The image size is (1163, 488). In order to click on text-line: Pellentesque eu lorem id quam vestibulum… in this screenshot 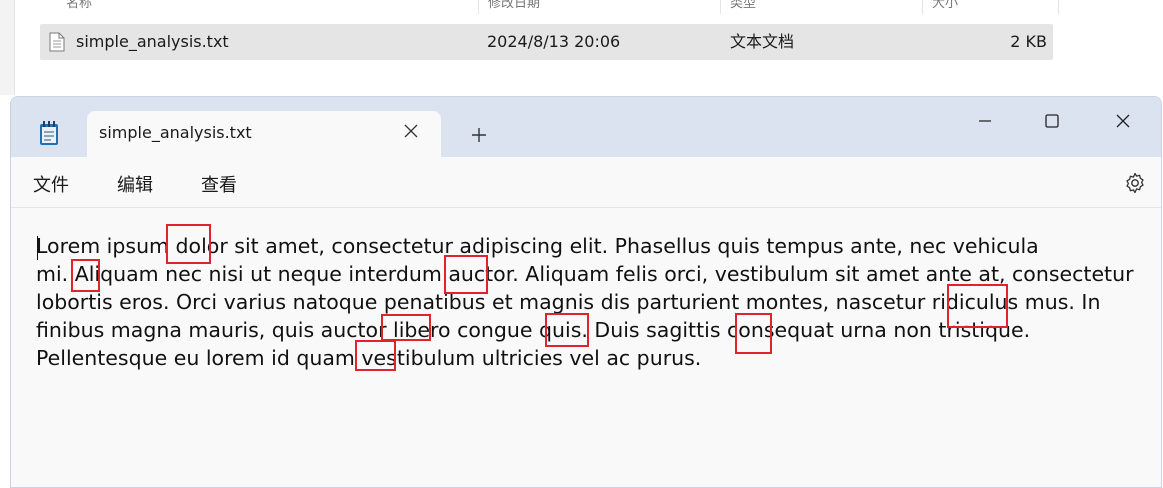, I will do `click(369, 358)`.